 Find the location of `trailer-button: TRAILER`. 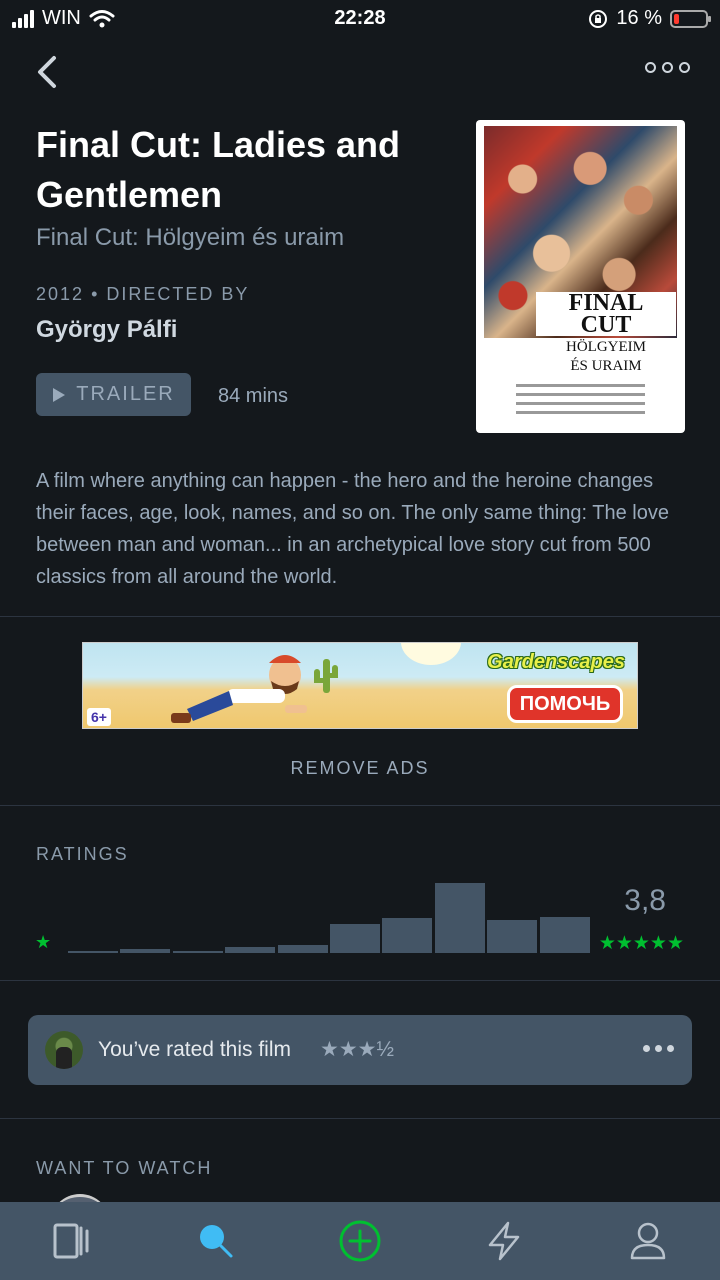

trailer-button: TRAILER is located at coordinates (113, 394).